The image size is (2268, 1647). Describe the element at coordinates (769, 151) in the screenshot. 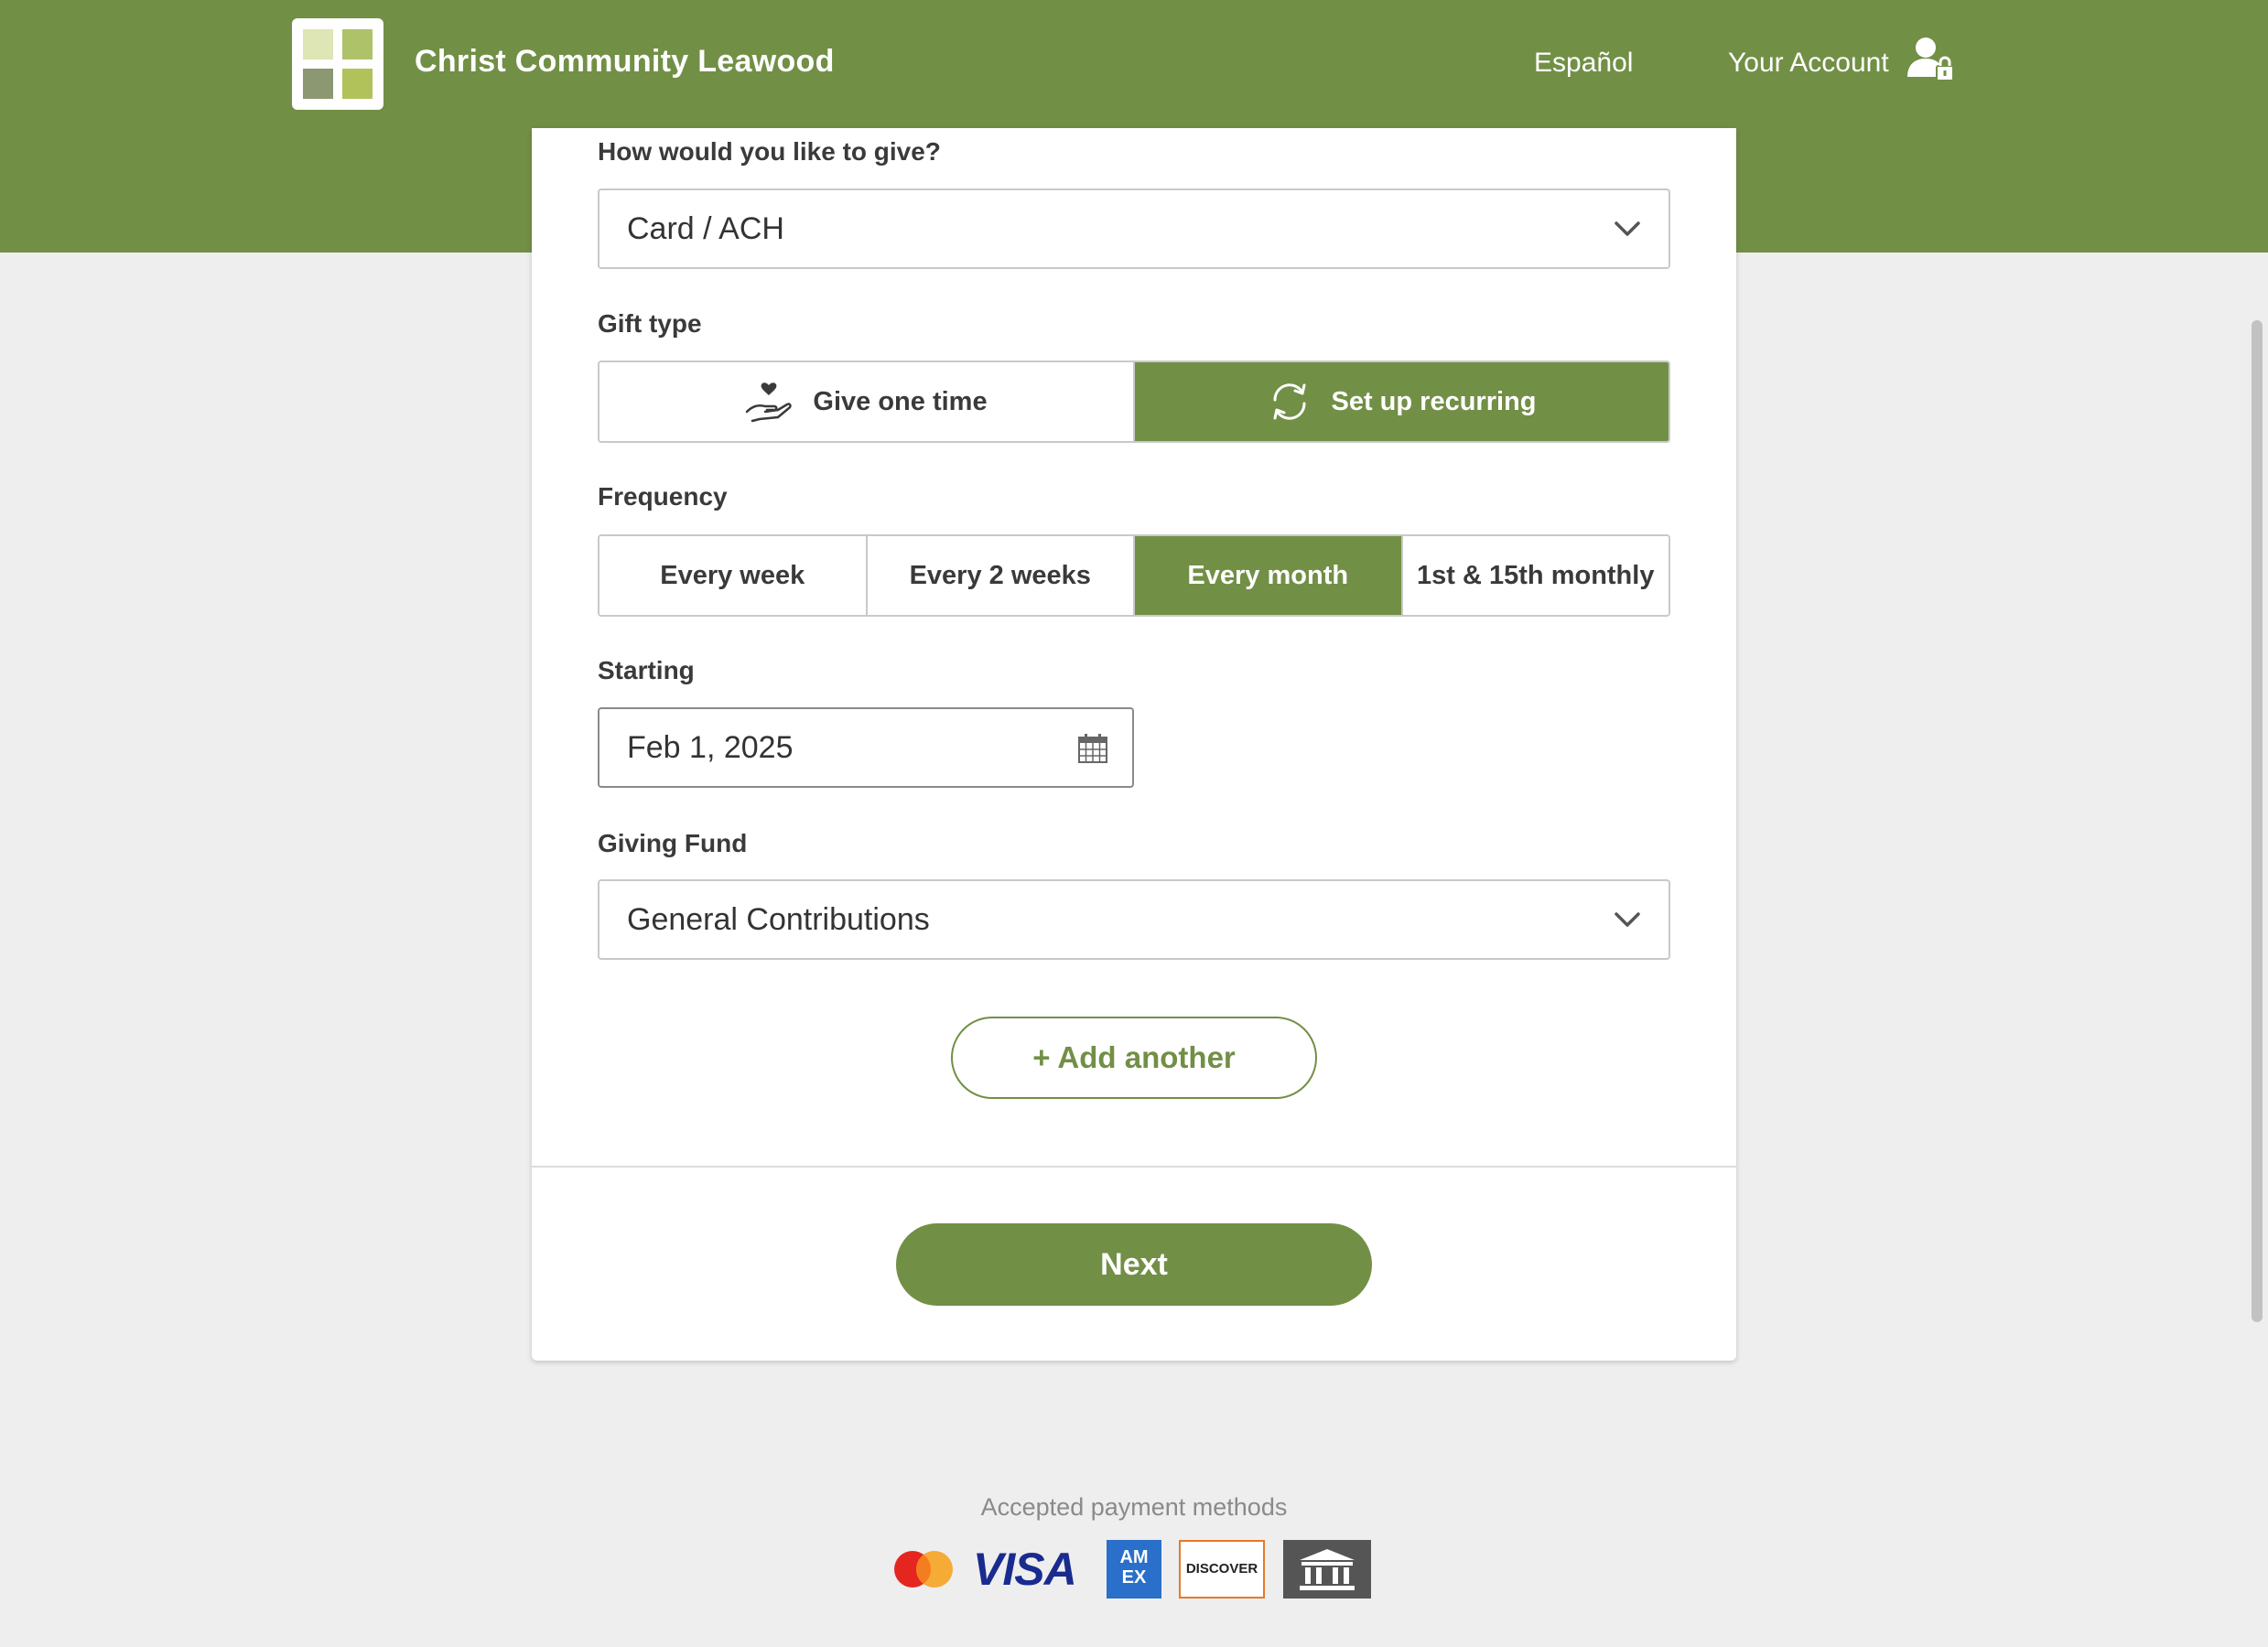

I see `give-method-label: How would you like to give?` at that location.